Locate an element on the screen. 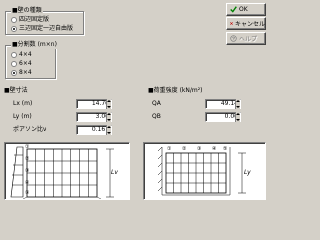 The height and width of the screenshot is (240, 320). wall-grid-right is located at coordinates (196, 173).